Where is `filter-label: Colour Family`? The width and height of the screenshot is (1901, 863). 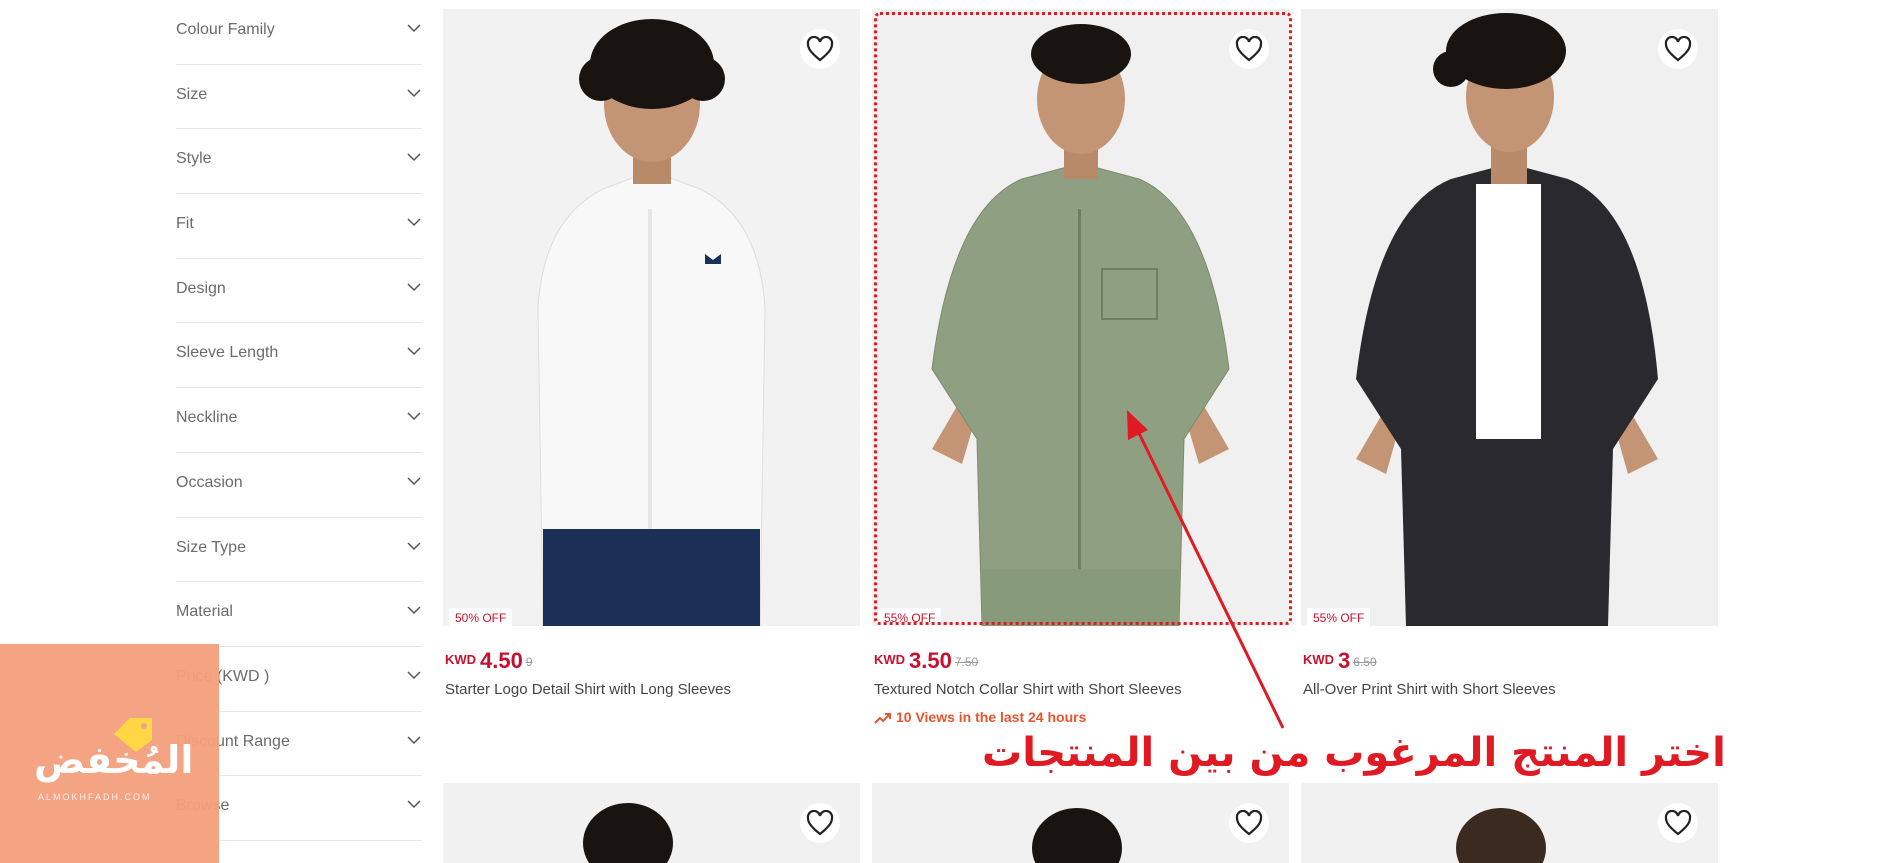
filter-label: Colour Family is located at coordinates (225, 29).